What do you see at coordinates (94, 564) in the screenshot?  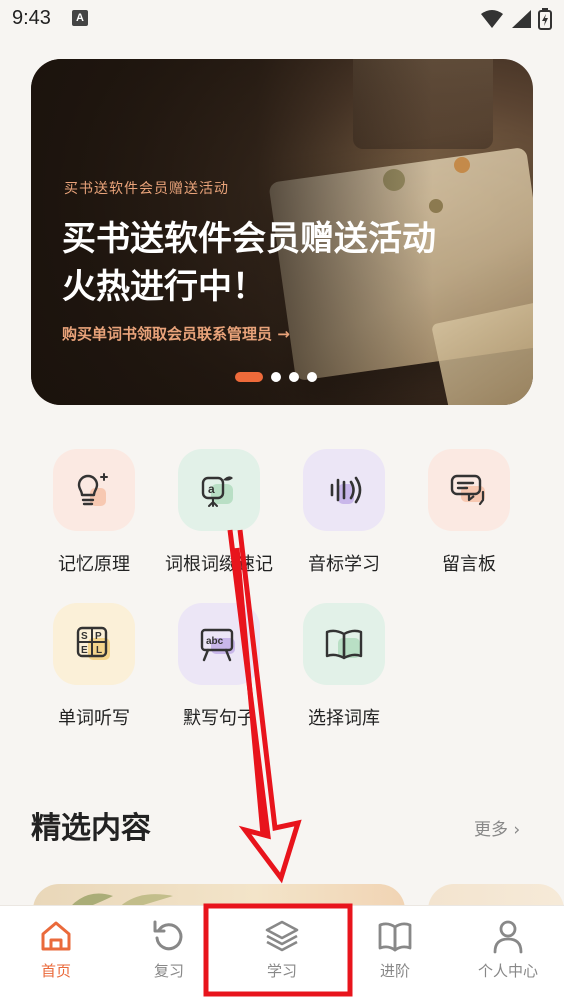 I see `grid-label: 记忆原理` at bounding box center [94, 564].